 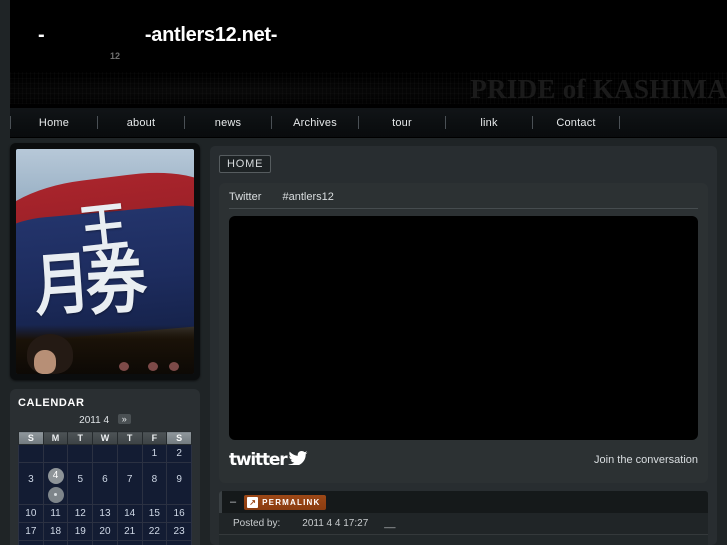 What do you see at coordinates (55, 542) in the screenshot?
I see `calendar-day-25: 25` at bounding box center [55, 542].